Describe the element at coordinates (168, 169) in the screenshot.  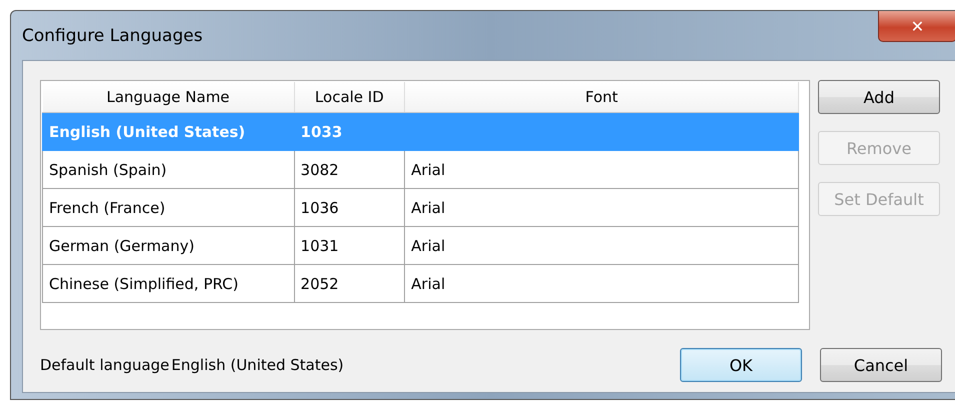
I see `table-cell: Spanish (Spain)` at that location.